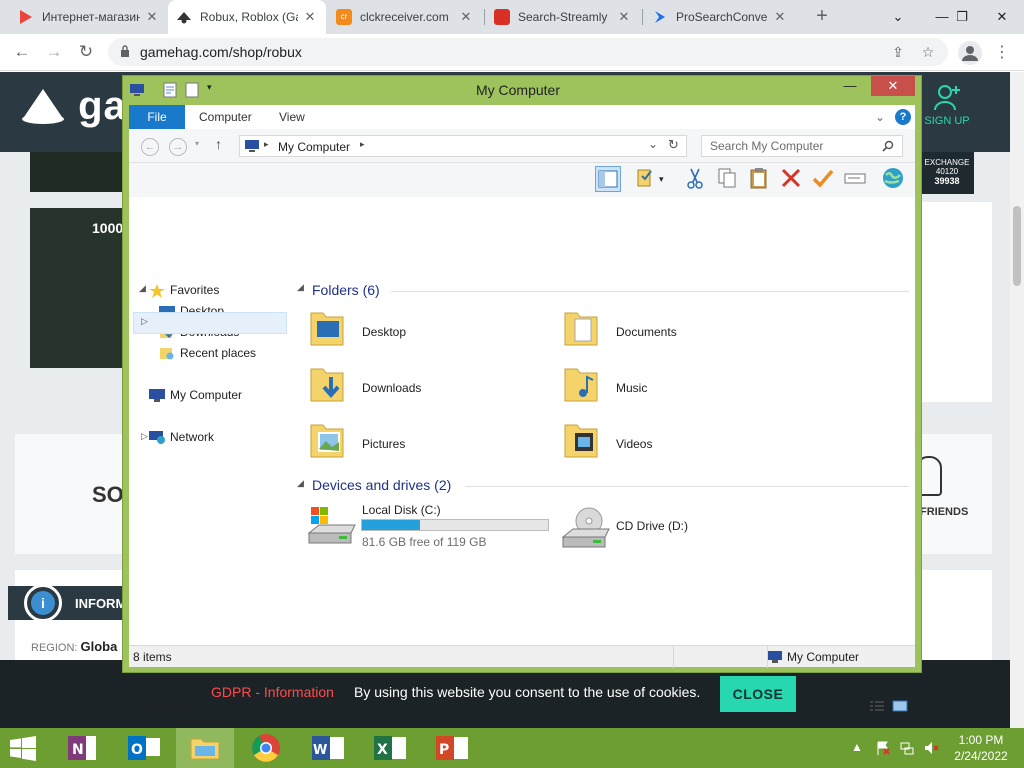 The width and height of the screenshot is (1024, 768). What do you see at coordinates (184, 290) in the screenshot?
I see `nav-favorites: Favorites` at bounding box center [184, 290].